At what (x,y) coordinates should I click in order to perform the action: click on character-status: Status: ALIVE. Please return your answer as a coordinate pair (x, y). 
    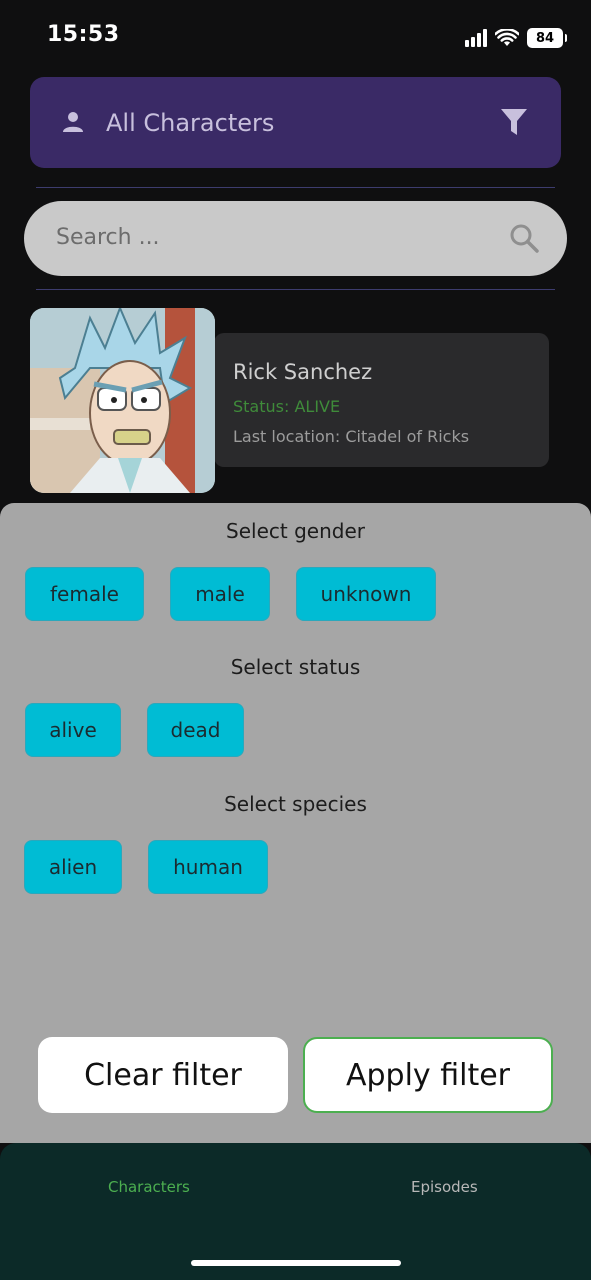
    Looking at the image, I should click on (287, 406).